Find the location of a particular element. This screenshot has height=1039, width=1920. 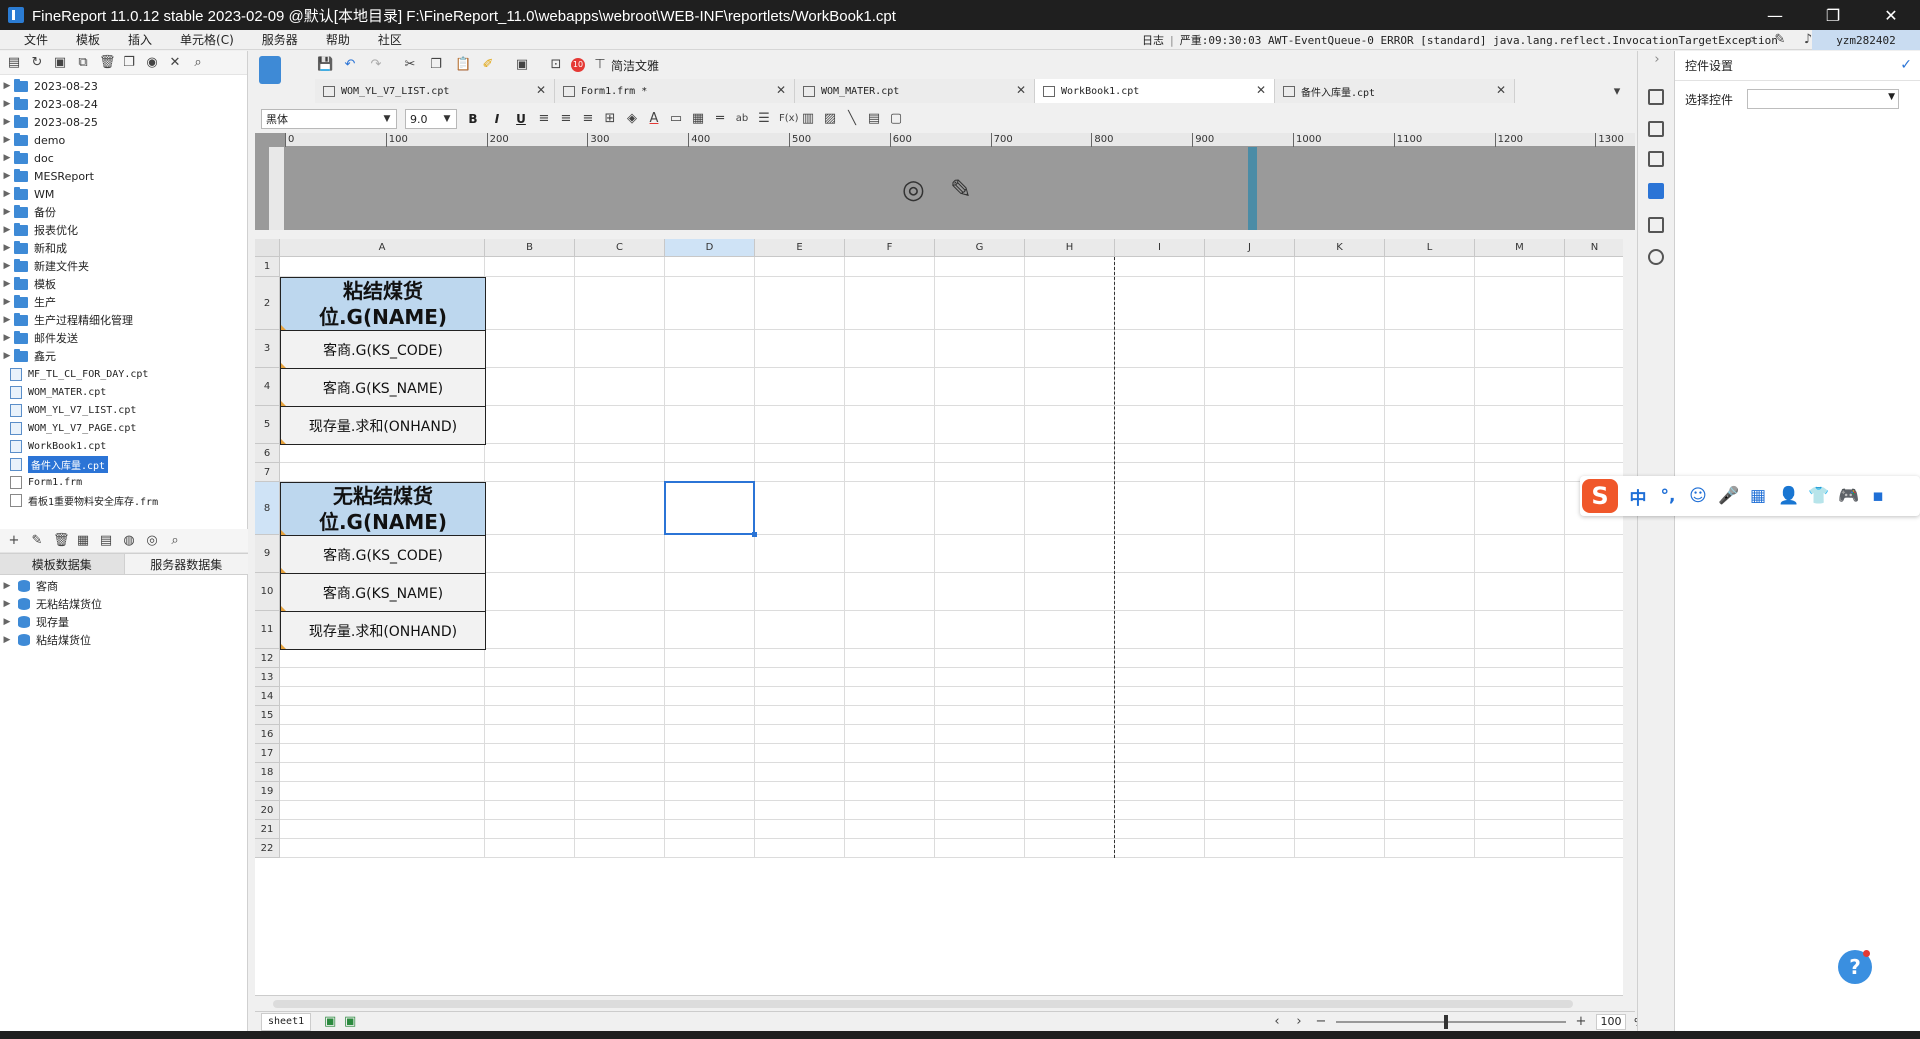

zoom-slider is located at coordinates (1451, 1022).